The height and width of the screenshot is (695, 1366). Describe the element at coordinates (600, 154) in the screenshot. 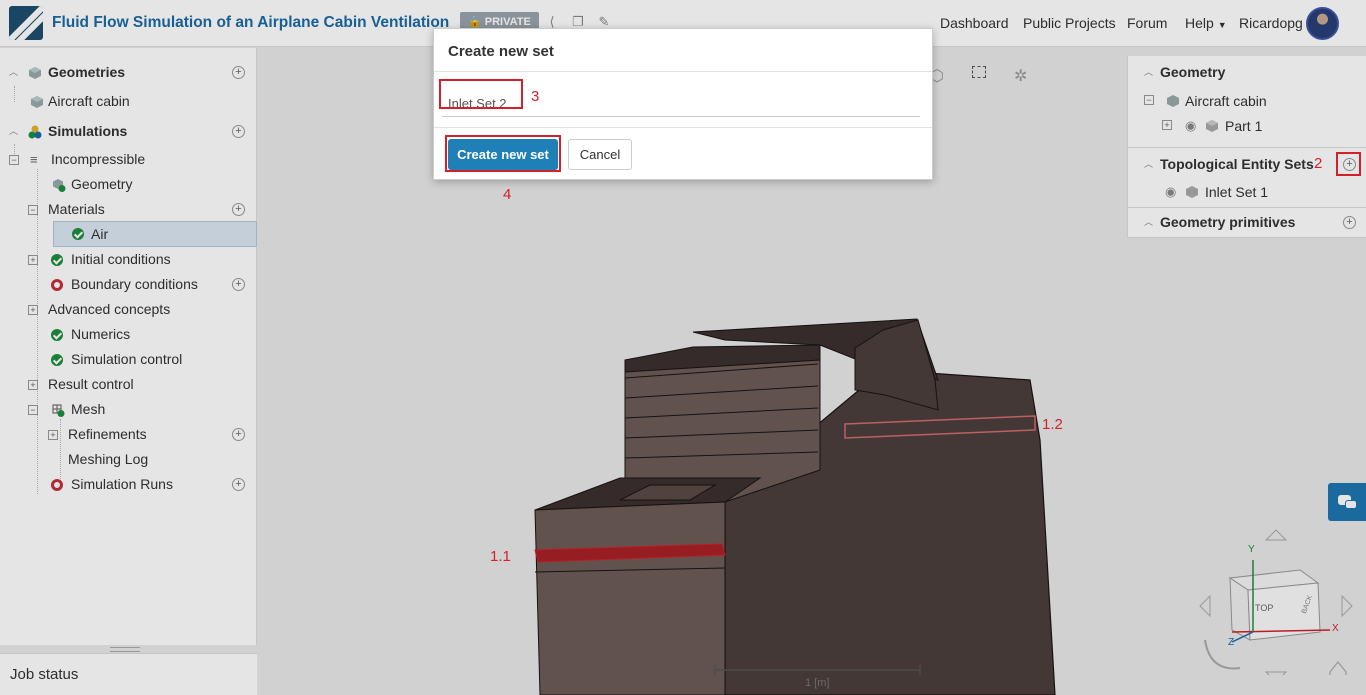

I see `cancel-button: Cancel` at that location.